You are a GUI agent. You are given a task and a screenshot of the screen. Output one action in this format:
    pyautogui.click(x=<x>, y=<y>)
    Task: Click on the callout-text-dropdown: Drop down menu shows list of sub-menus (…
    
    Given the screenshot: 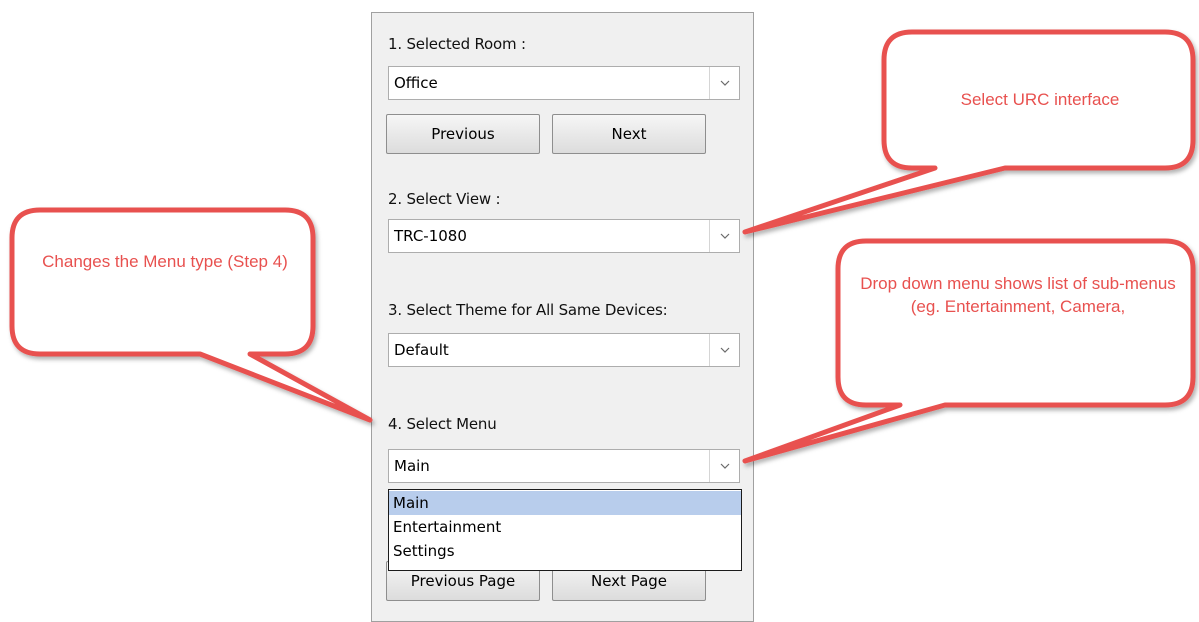 What is the action you would take?
    pyautogui.click(x=1018, y=295)
    